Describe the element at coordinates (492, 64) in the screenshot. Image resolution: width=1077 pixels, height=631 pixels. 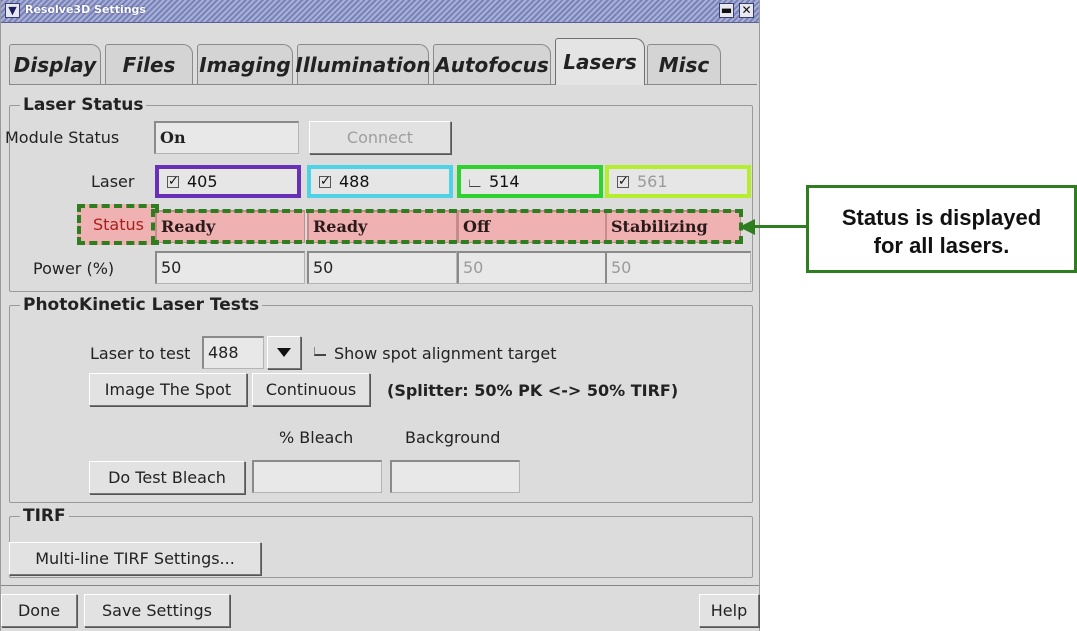
I see `tab-autofocus: Autofocus` at that location.